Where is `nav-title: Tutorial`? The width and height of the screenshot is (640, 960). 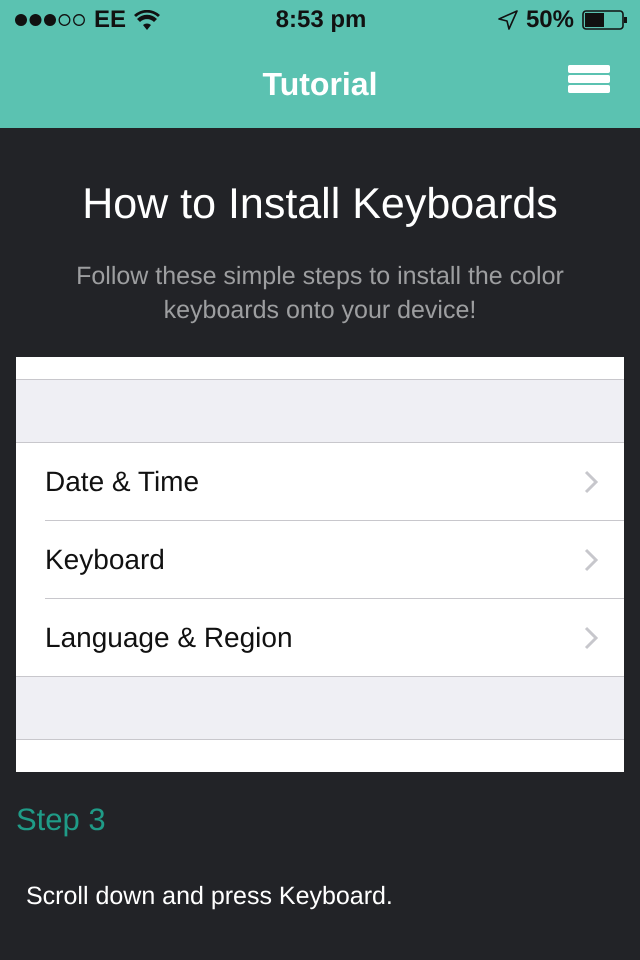
nav-title: Tutorial is located at coordinates (320, 84).